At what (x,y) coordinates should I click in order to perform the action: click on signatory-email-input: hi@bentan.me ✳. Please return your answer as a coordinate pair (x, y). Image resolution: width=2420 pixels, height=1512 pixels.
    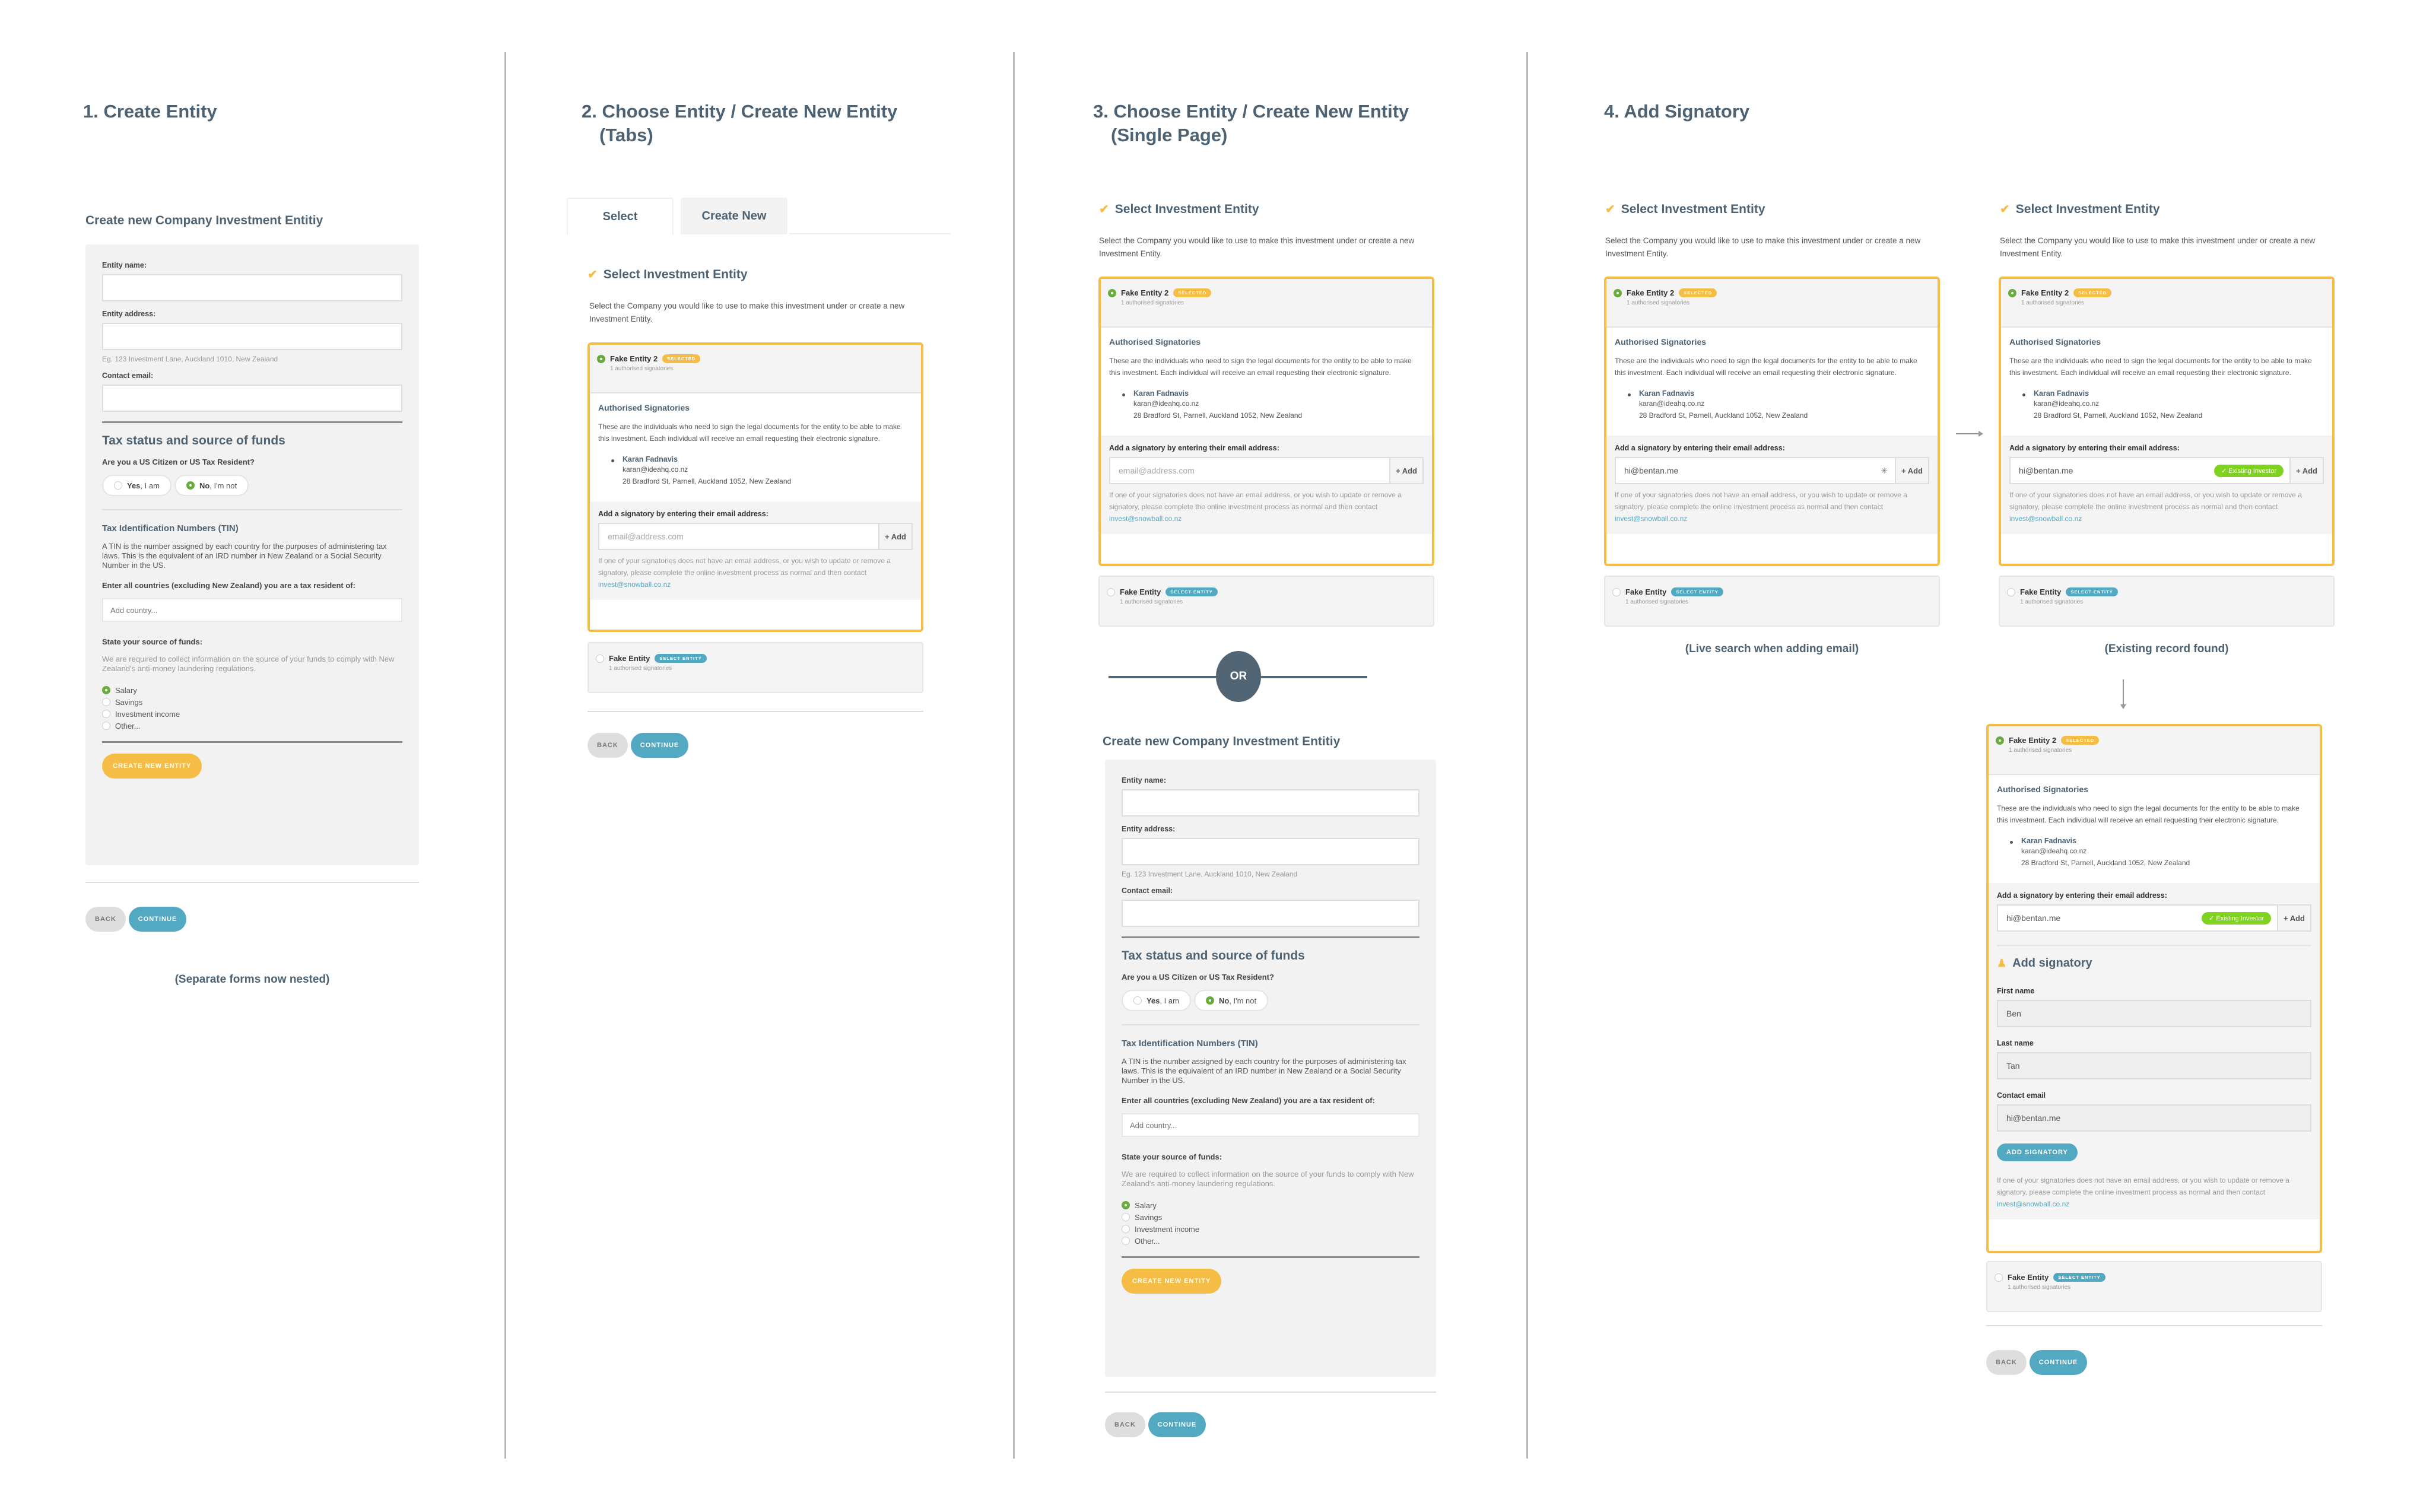
    Looking at the image, I should click on (1755, 470).